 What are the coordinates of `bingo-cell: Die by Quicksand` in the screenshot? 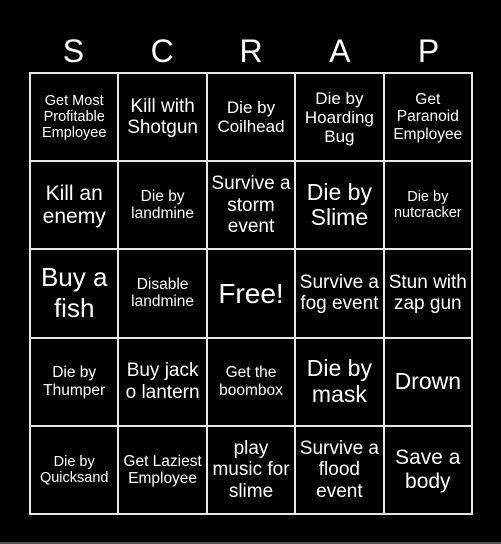 It's located at (74, 469).